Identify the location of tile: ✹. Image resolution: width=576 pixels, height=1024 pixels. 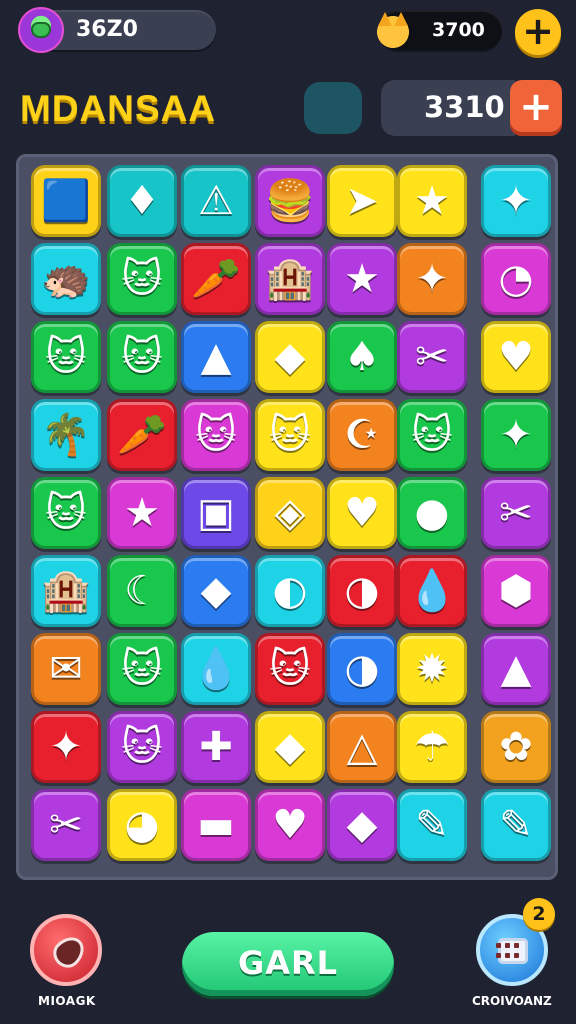
(432, 669).